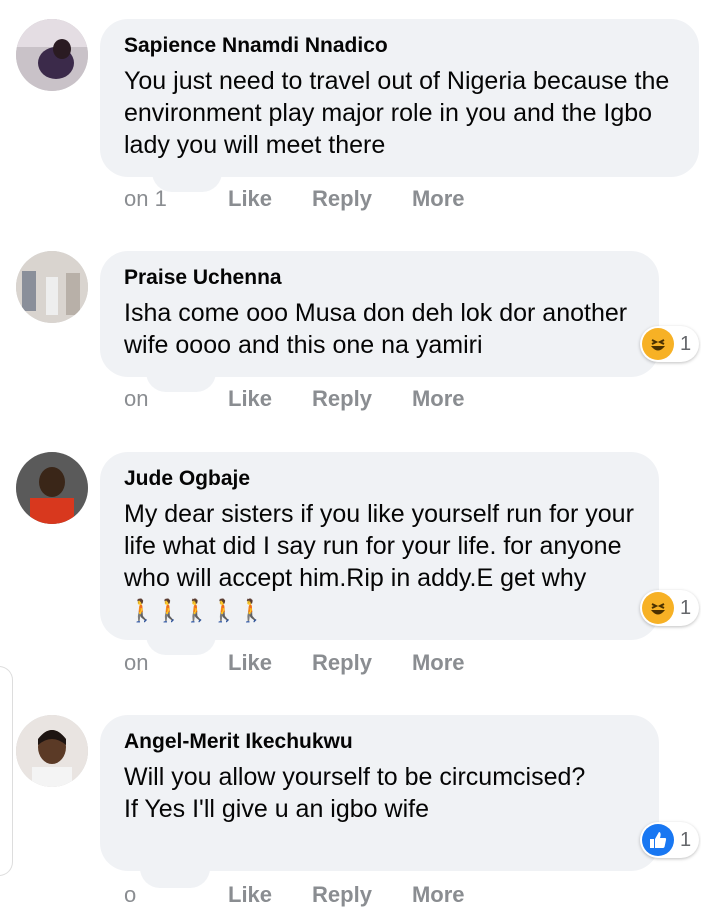 This screenshot has width=701, height=917. I want to click on comment-author: Jude Ogbaje, so click(379, 479).